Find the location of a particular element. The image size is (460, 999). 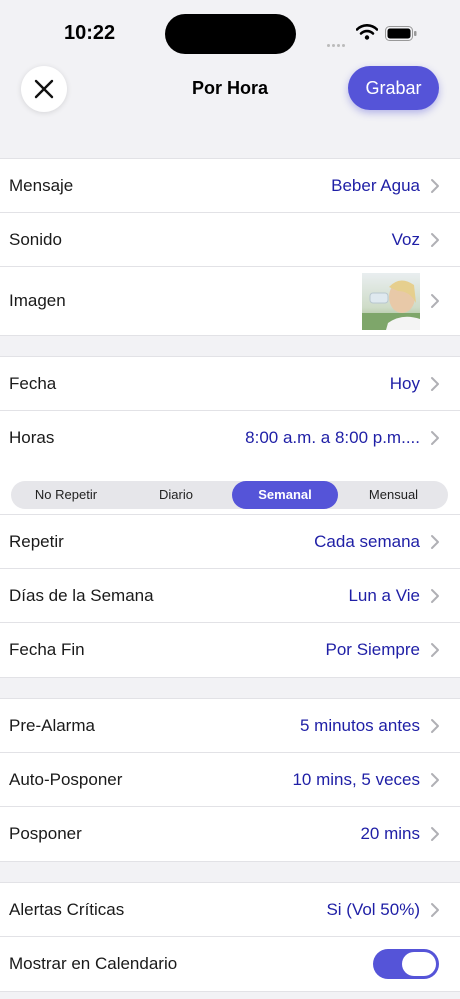

row-show-in-calendar: Mostrar en Calendario is located at coordinates (230, 964).